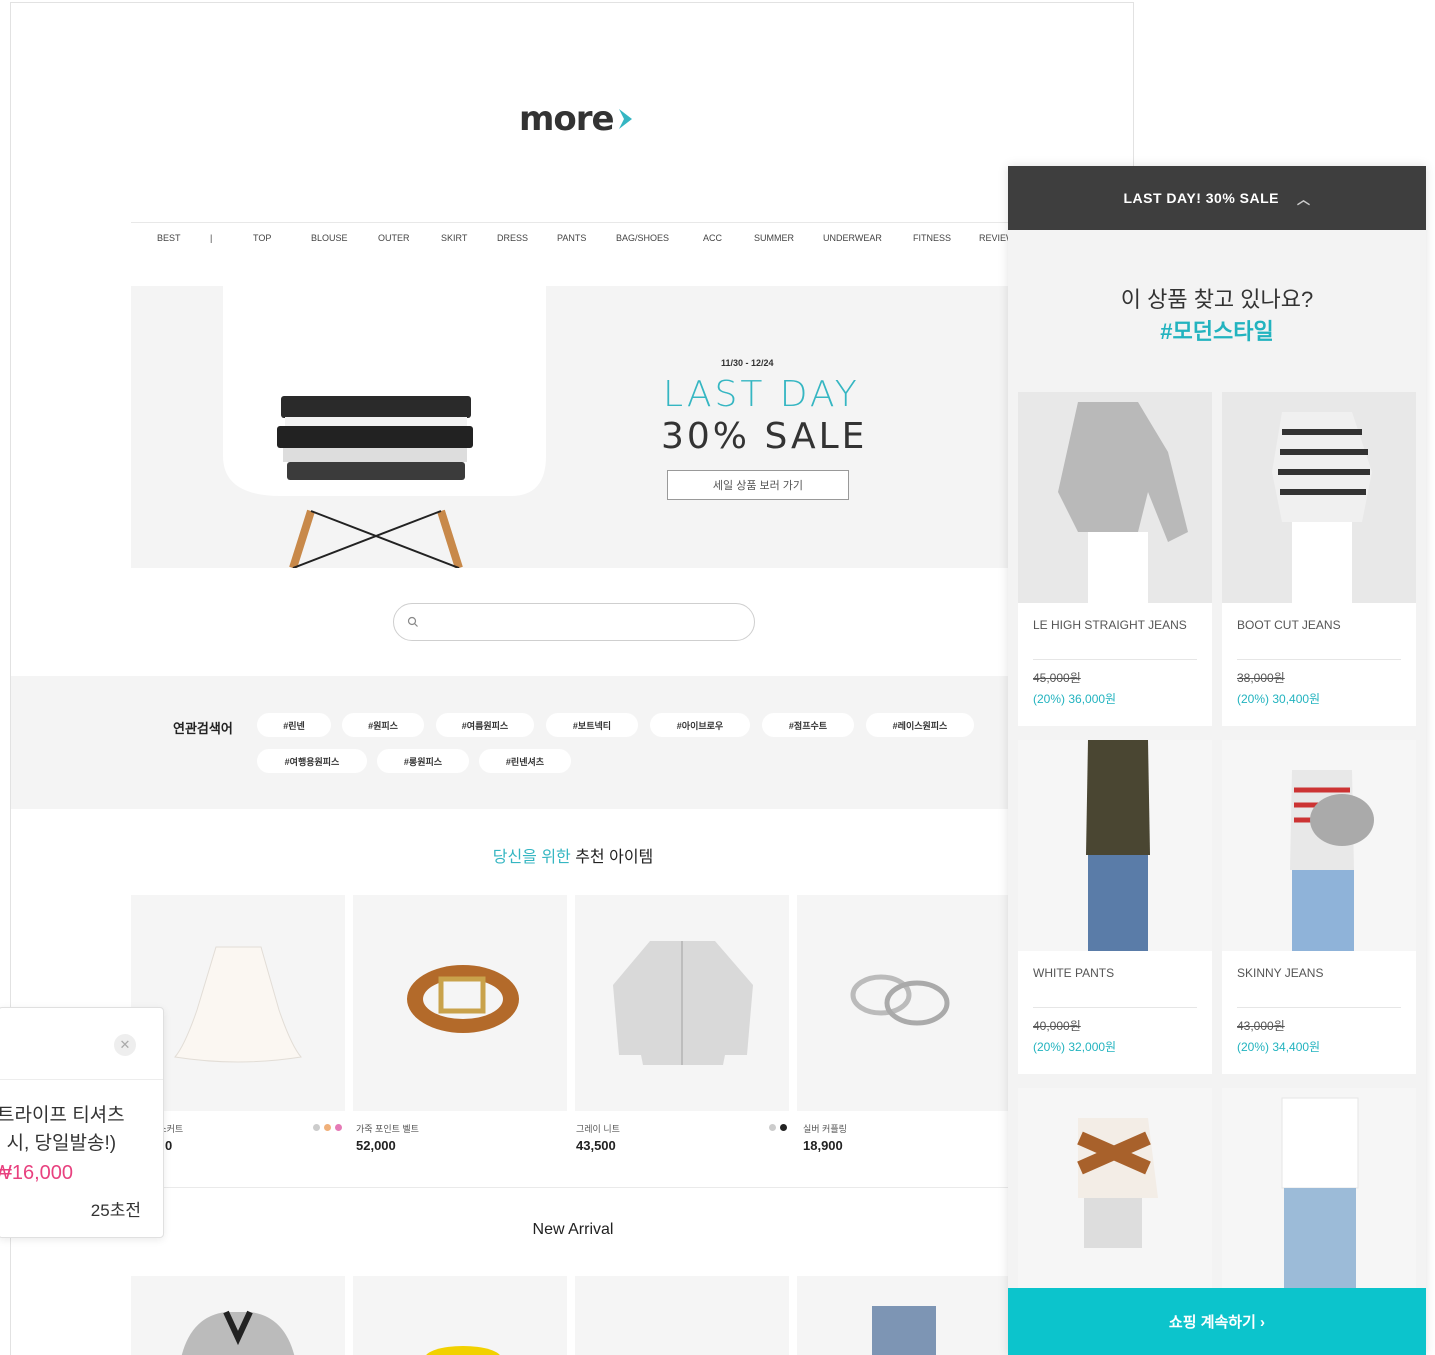  What do you see at coordinates (920, 725) in the screenshot?
I see `related-tag: #레이스원피스` at bounding box center [920, 725].